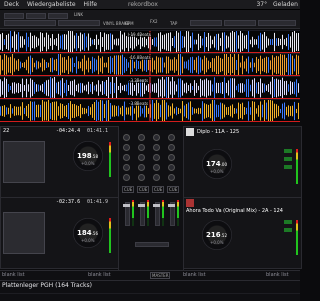  What do you see at coordinates (173, 23) in the screenshot?
I see `tap-button: TAP` at bounding box center [173, 23].